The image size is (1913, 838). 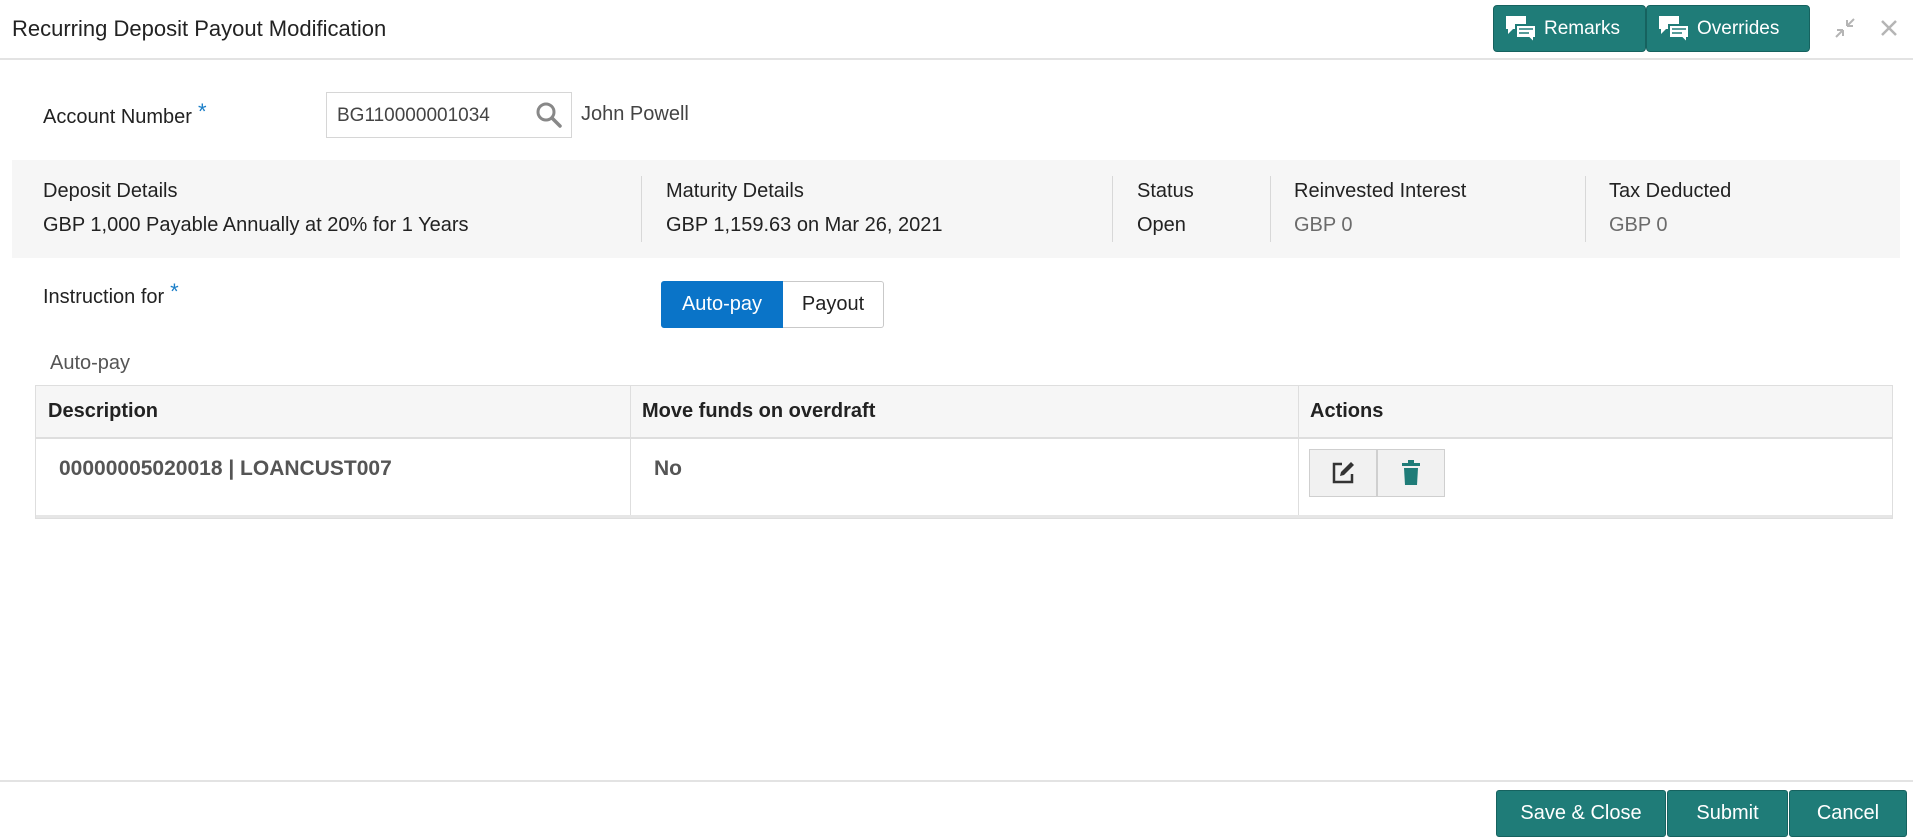 I want to click on description-cell: 00000005020018 | LOANCUST007, so click(x=225, y=468).